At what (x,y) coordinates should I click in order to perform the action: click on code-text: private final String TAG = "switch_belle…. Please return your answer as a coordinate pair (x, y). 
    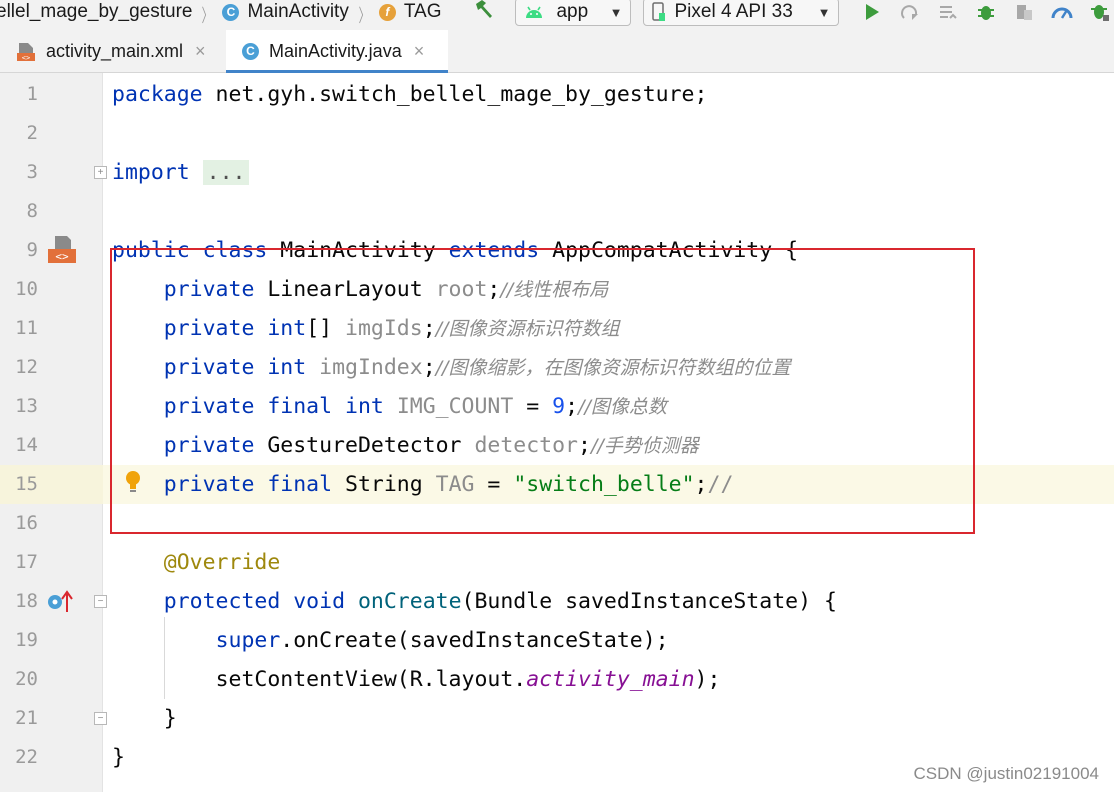
    Looking at the image, I should click on (448, 484).